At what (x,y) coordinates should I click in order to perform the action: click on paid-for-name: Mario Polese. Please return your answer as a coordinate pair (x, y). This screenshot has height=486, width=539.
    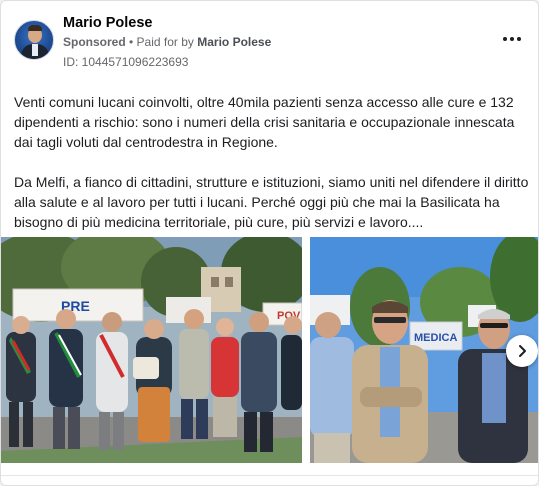
    Looking at the image, I should click on (234, 42).